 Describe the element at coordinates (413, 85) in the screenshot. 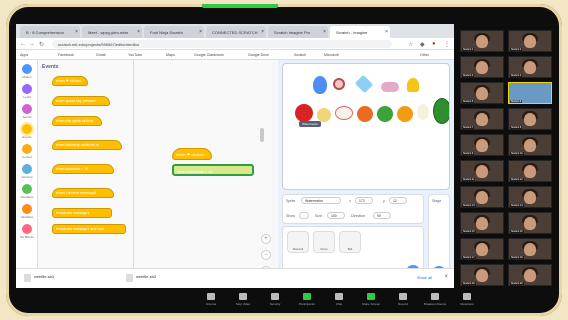

I see `bell-sprite` at that location.